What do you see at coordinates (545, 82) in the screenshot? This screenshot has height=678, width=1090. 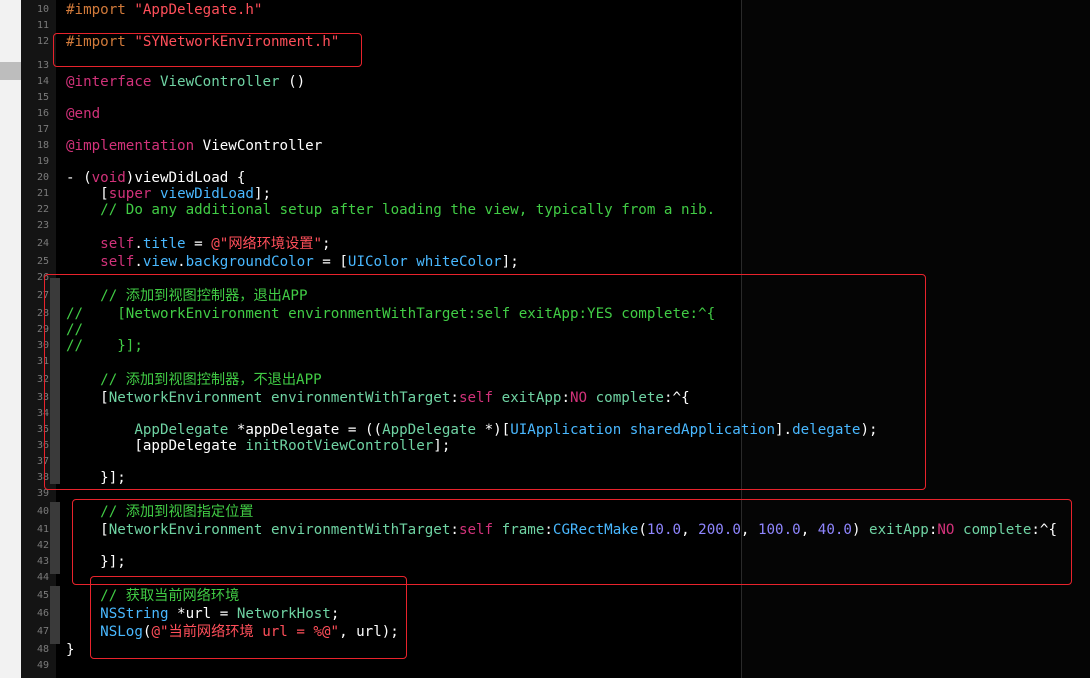 I see `code-line: 14 @interface ViewController ()` at bounding box center [545, 82].